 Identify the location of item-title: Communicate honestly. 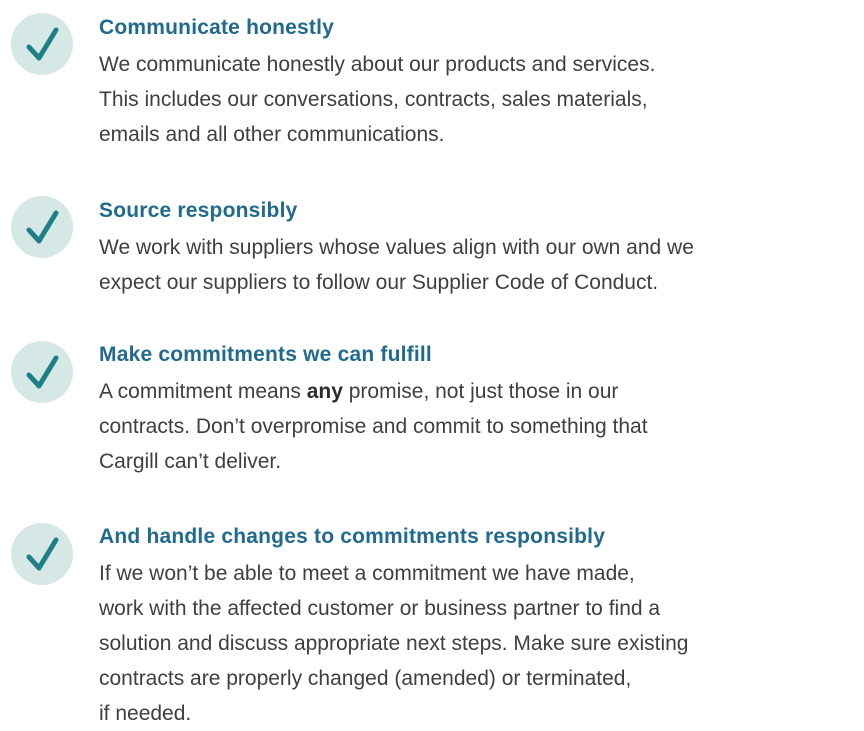
(217, 27).